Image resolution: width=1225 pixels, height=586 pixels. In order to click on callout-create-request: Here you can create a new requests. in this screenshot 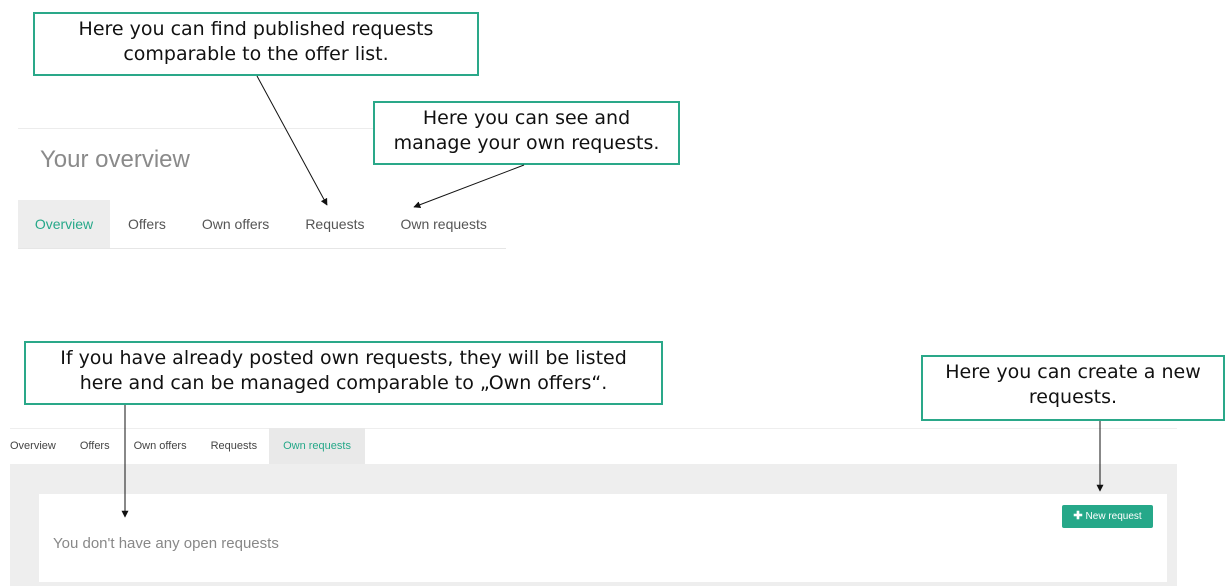, I will do `click(1073, 388)`.